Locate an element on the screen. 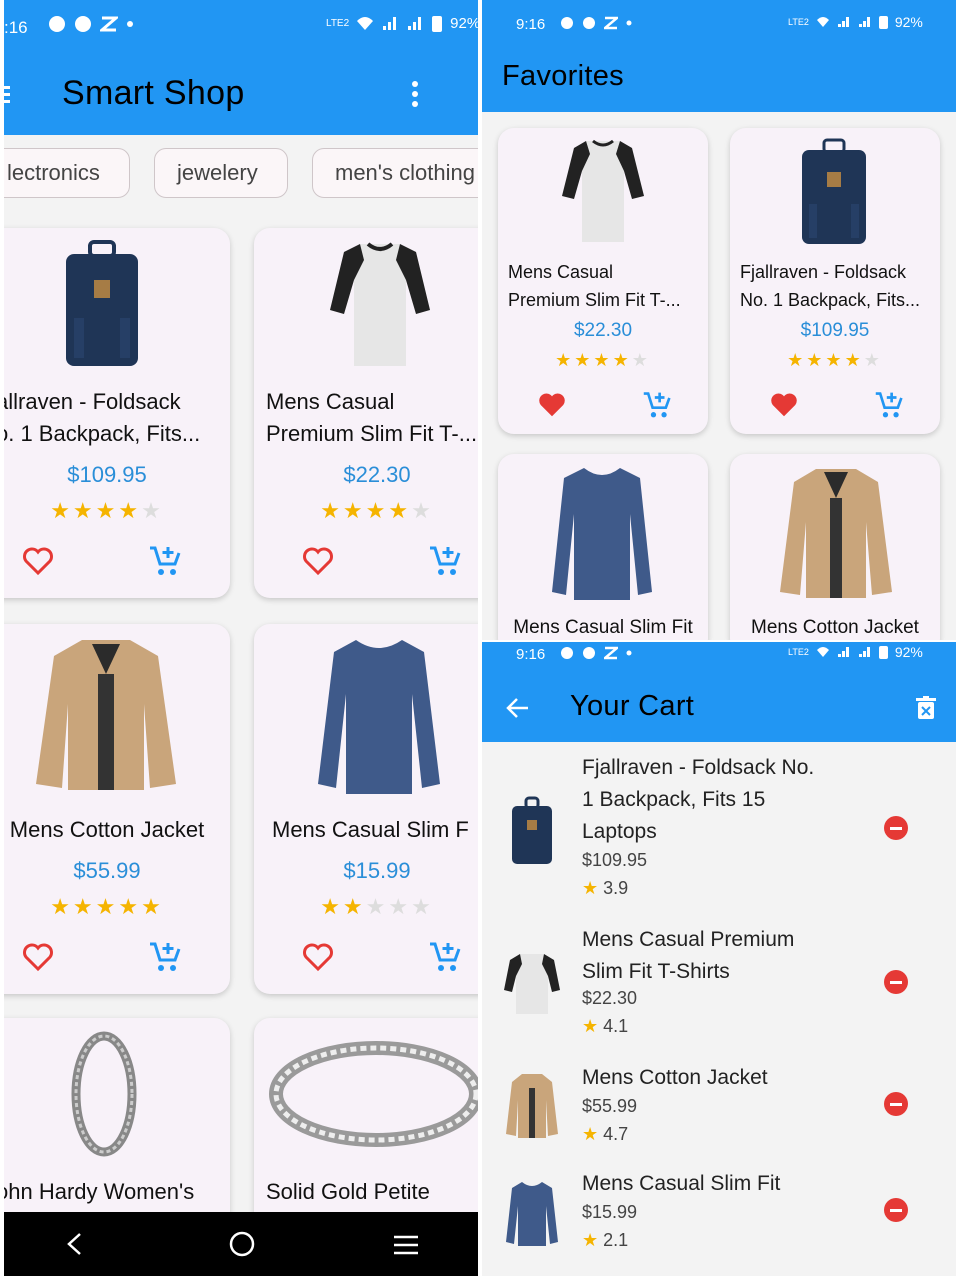 The height and width of the screenshot is (1280, 960). rating-value: 4.7 is located at coordinates (616, 1134).